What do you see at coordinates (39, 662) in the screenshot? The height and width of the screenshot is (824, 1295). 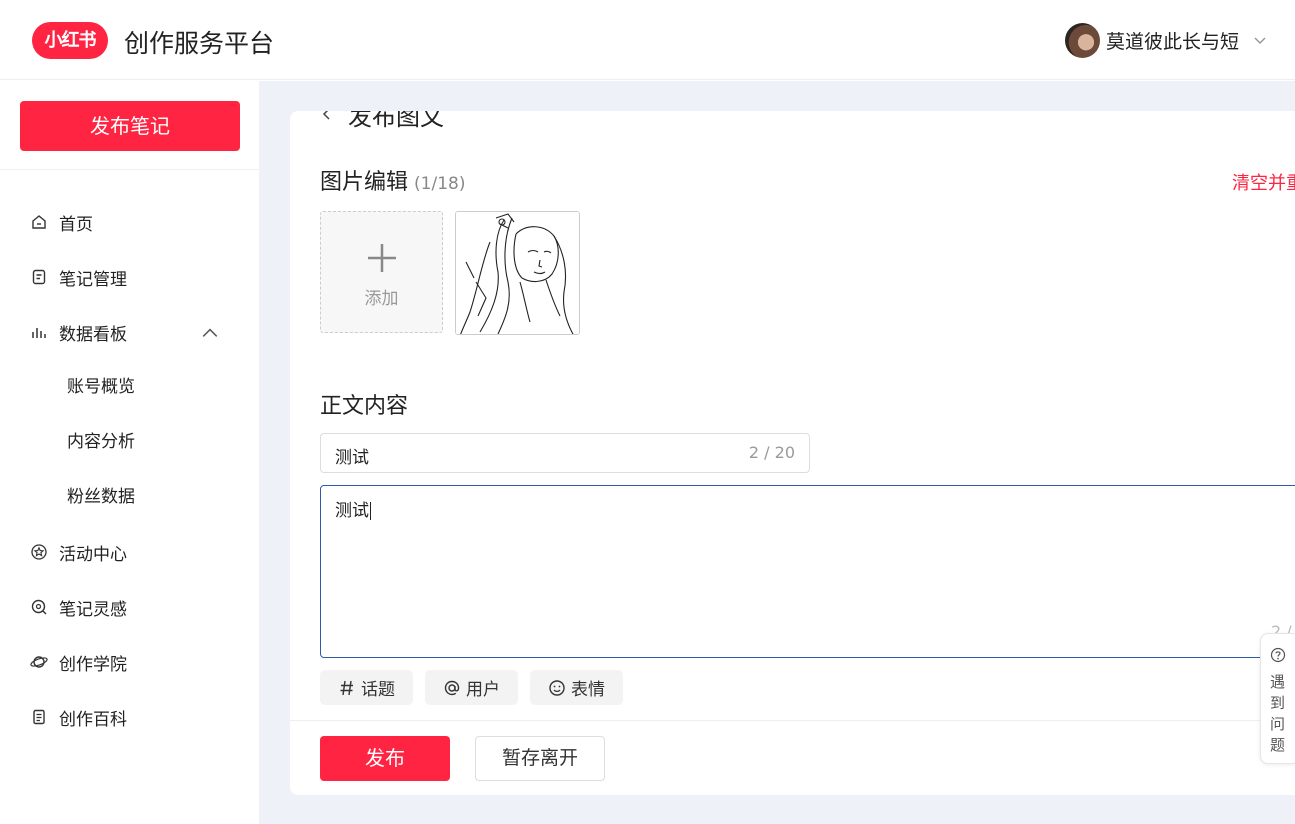 I see `planet-icon` at bounding box center [39, 662].